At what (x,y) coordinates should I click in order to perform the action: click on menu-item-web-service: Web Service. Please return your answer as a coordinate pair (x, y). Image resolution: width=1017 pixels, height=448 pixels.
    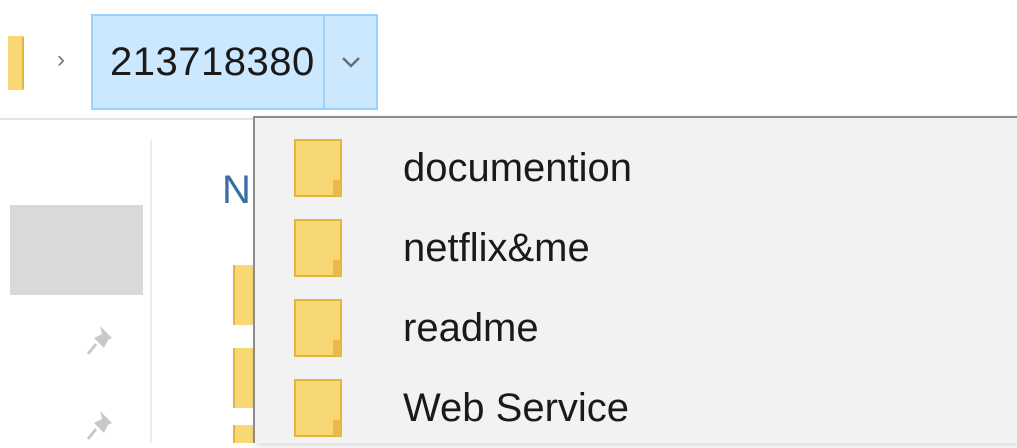
    Looking at the image, I should click on (636, 408).